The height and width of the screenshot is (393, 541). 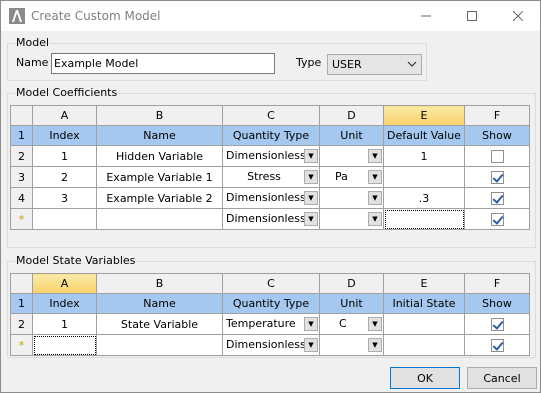 What do you see at coordinates (424, 219) in the screenshot?
I see `default-value-cell-focused` at bounding box center [424, 219].